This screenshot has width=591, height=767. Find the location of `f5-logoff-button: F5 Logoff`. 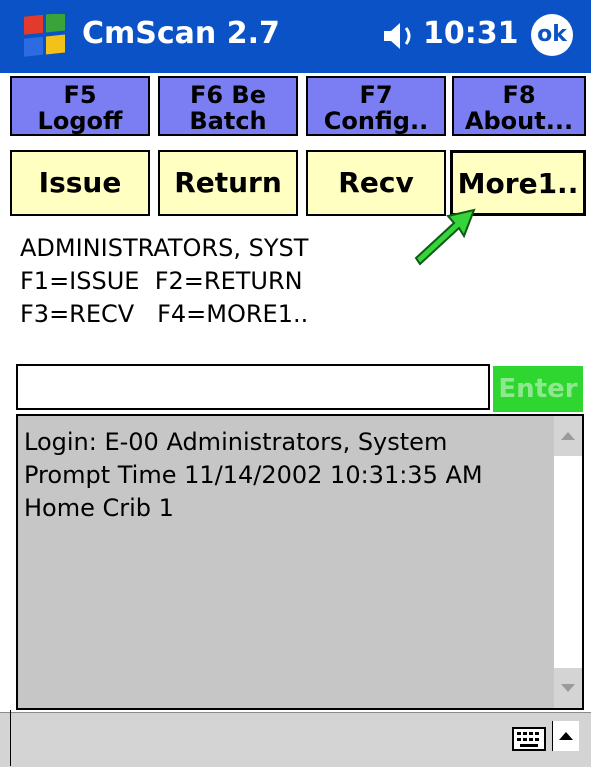

f5-logoff-button: F5 Logoff is located at coordinates (80, 106).